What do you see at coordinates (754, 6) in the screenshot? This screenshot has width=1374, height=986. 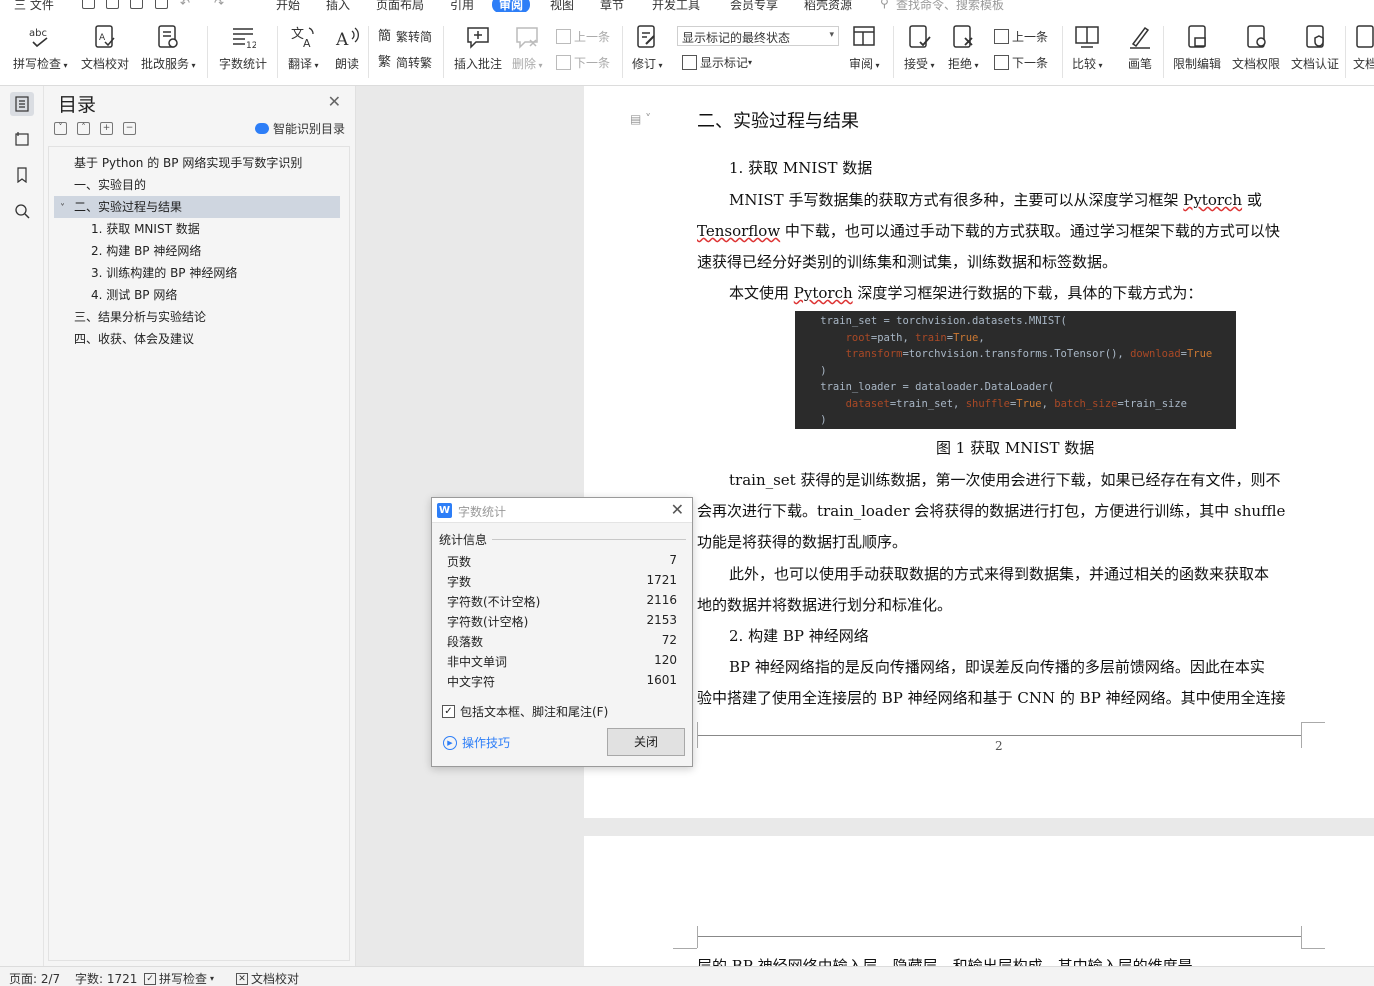 I see `tab-member: 会员专享` at bounding box center [754, 6].